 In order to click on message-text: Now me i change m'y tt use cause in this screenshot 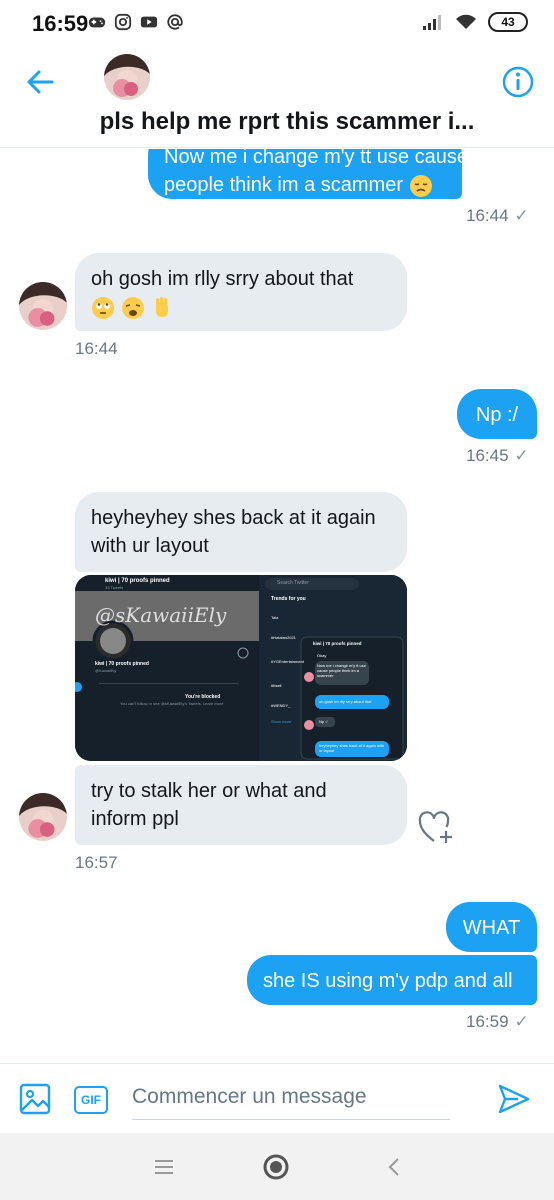, I will do `click(316, 158)`.